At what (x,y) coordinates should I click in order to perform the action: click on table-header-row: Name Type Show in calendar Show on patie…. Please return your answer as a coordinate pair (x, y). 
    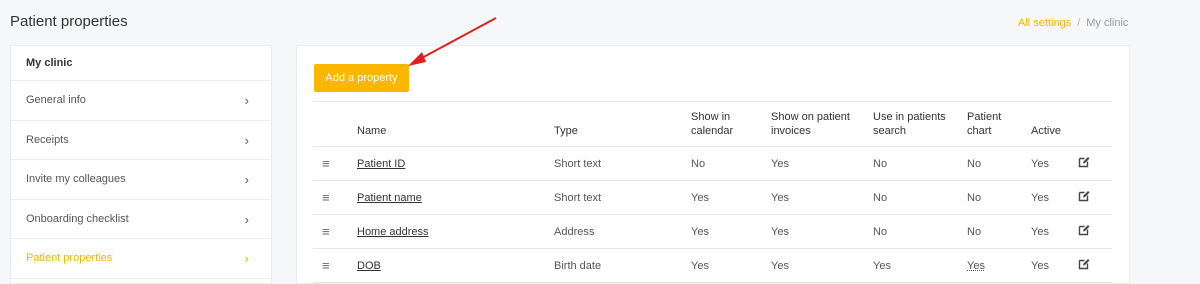
    Looking at the image, I should click on (712, 124).